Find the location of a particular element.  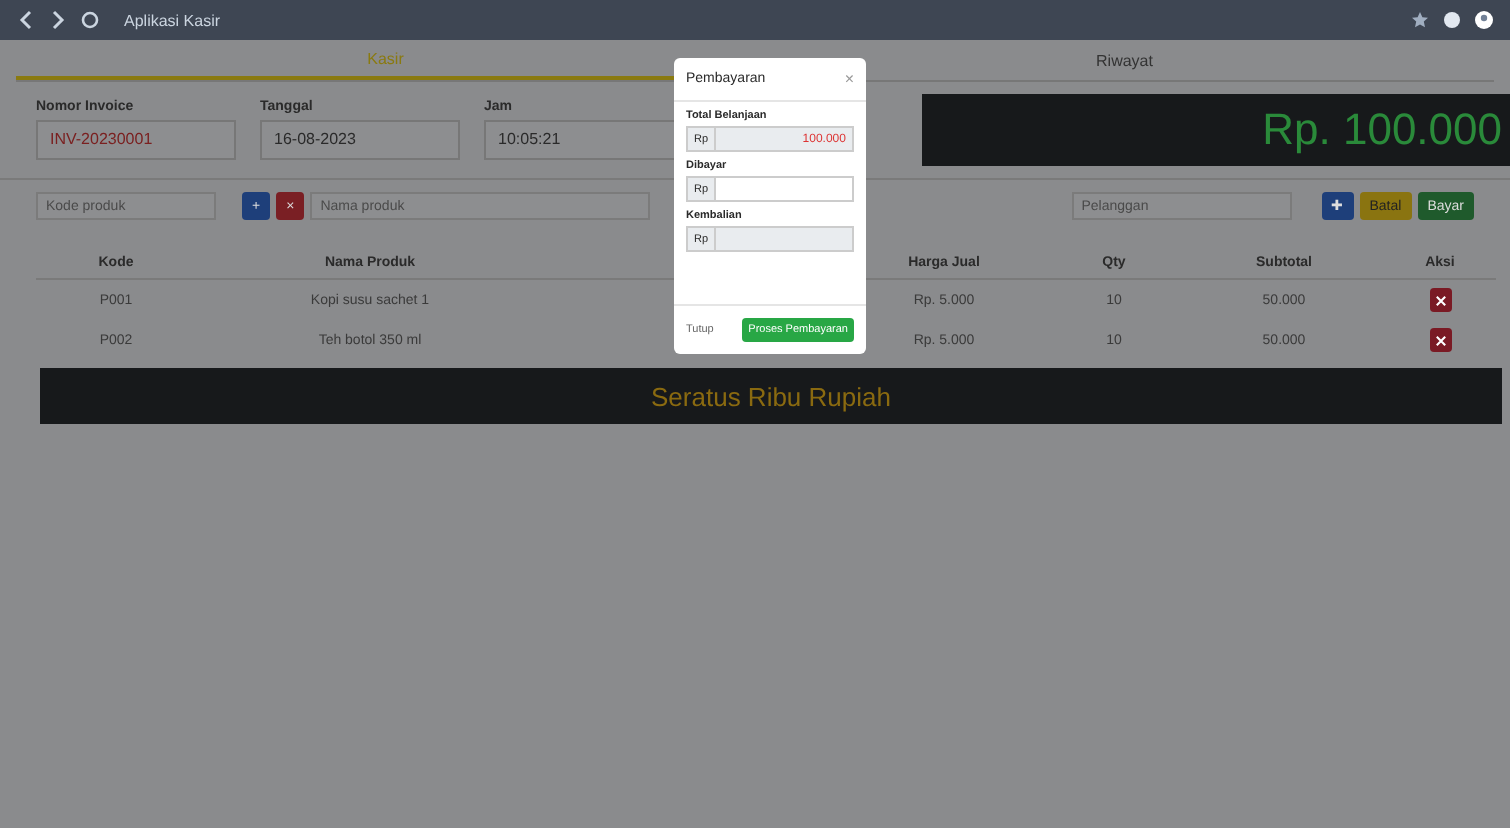

amount-in-words: Seratus Ribu Rupiah is located at coordinates (771, 396).